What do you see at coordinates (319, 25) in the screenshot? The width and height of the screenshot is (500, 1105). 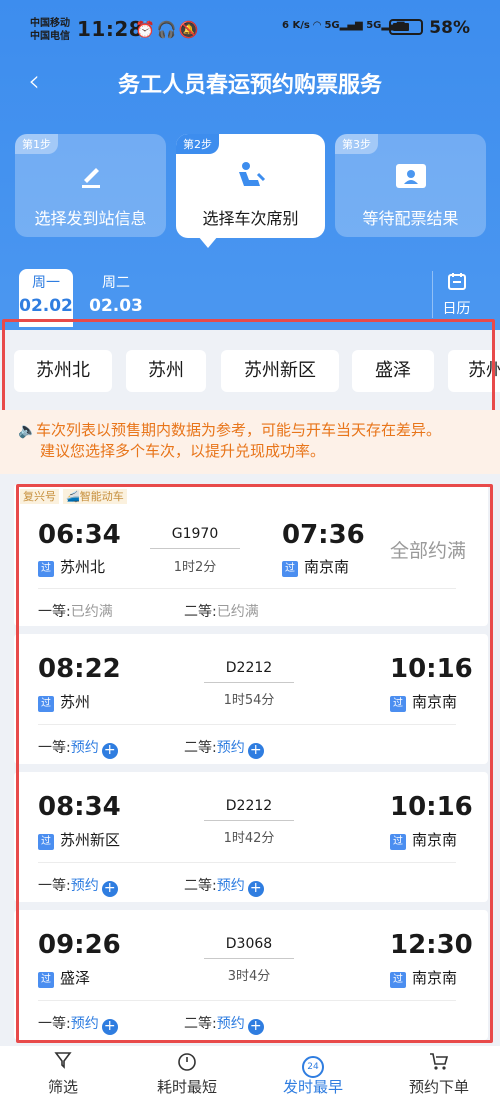 I see `wifi-icon: ◠` at bounding box center [319, 25].